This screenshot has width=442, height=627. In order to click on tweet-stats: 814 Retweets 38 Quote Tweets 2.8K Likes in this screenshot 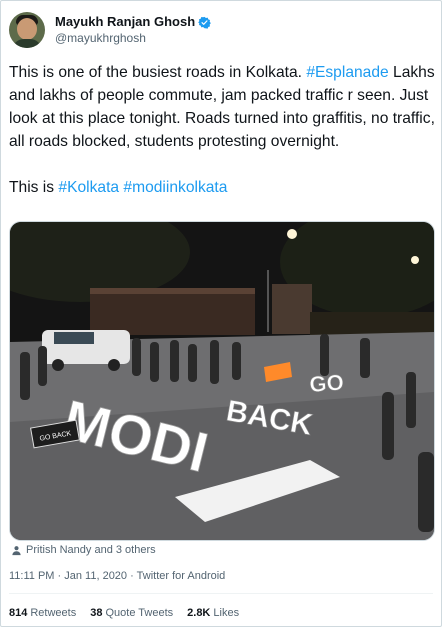, I will do `click(124, 613)`.